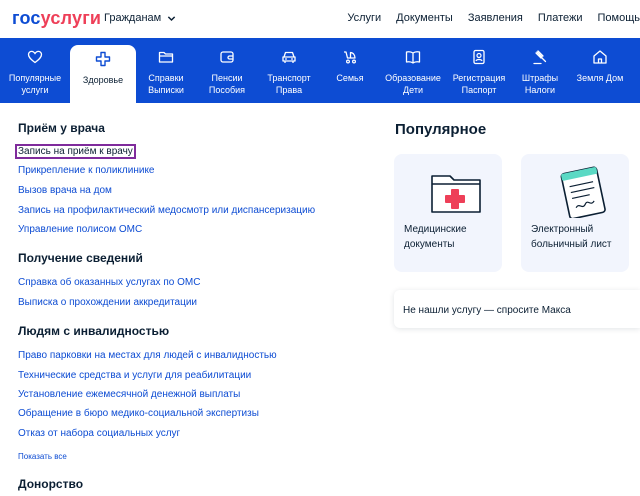 The image size is (640, 496). What do you see at coordinates (600, 57) in the screenshot?
I see `house-icon` at bounding box center [600, 57].